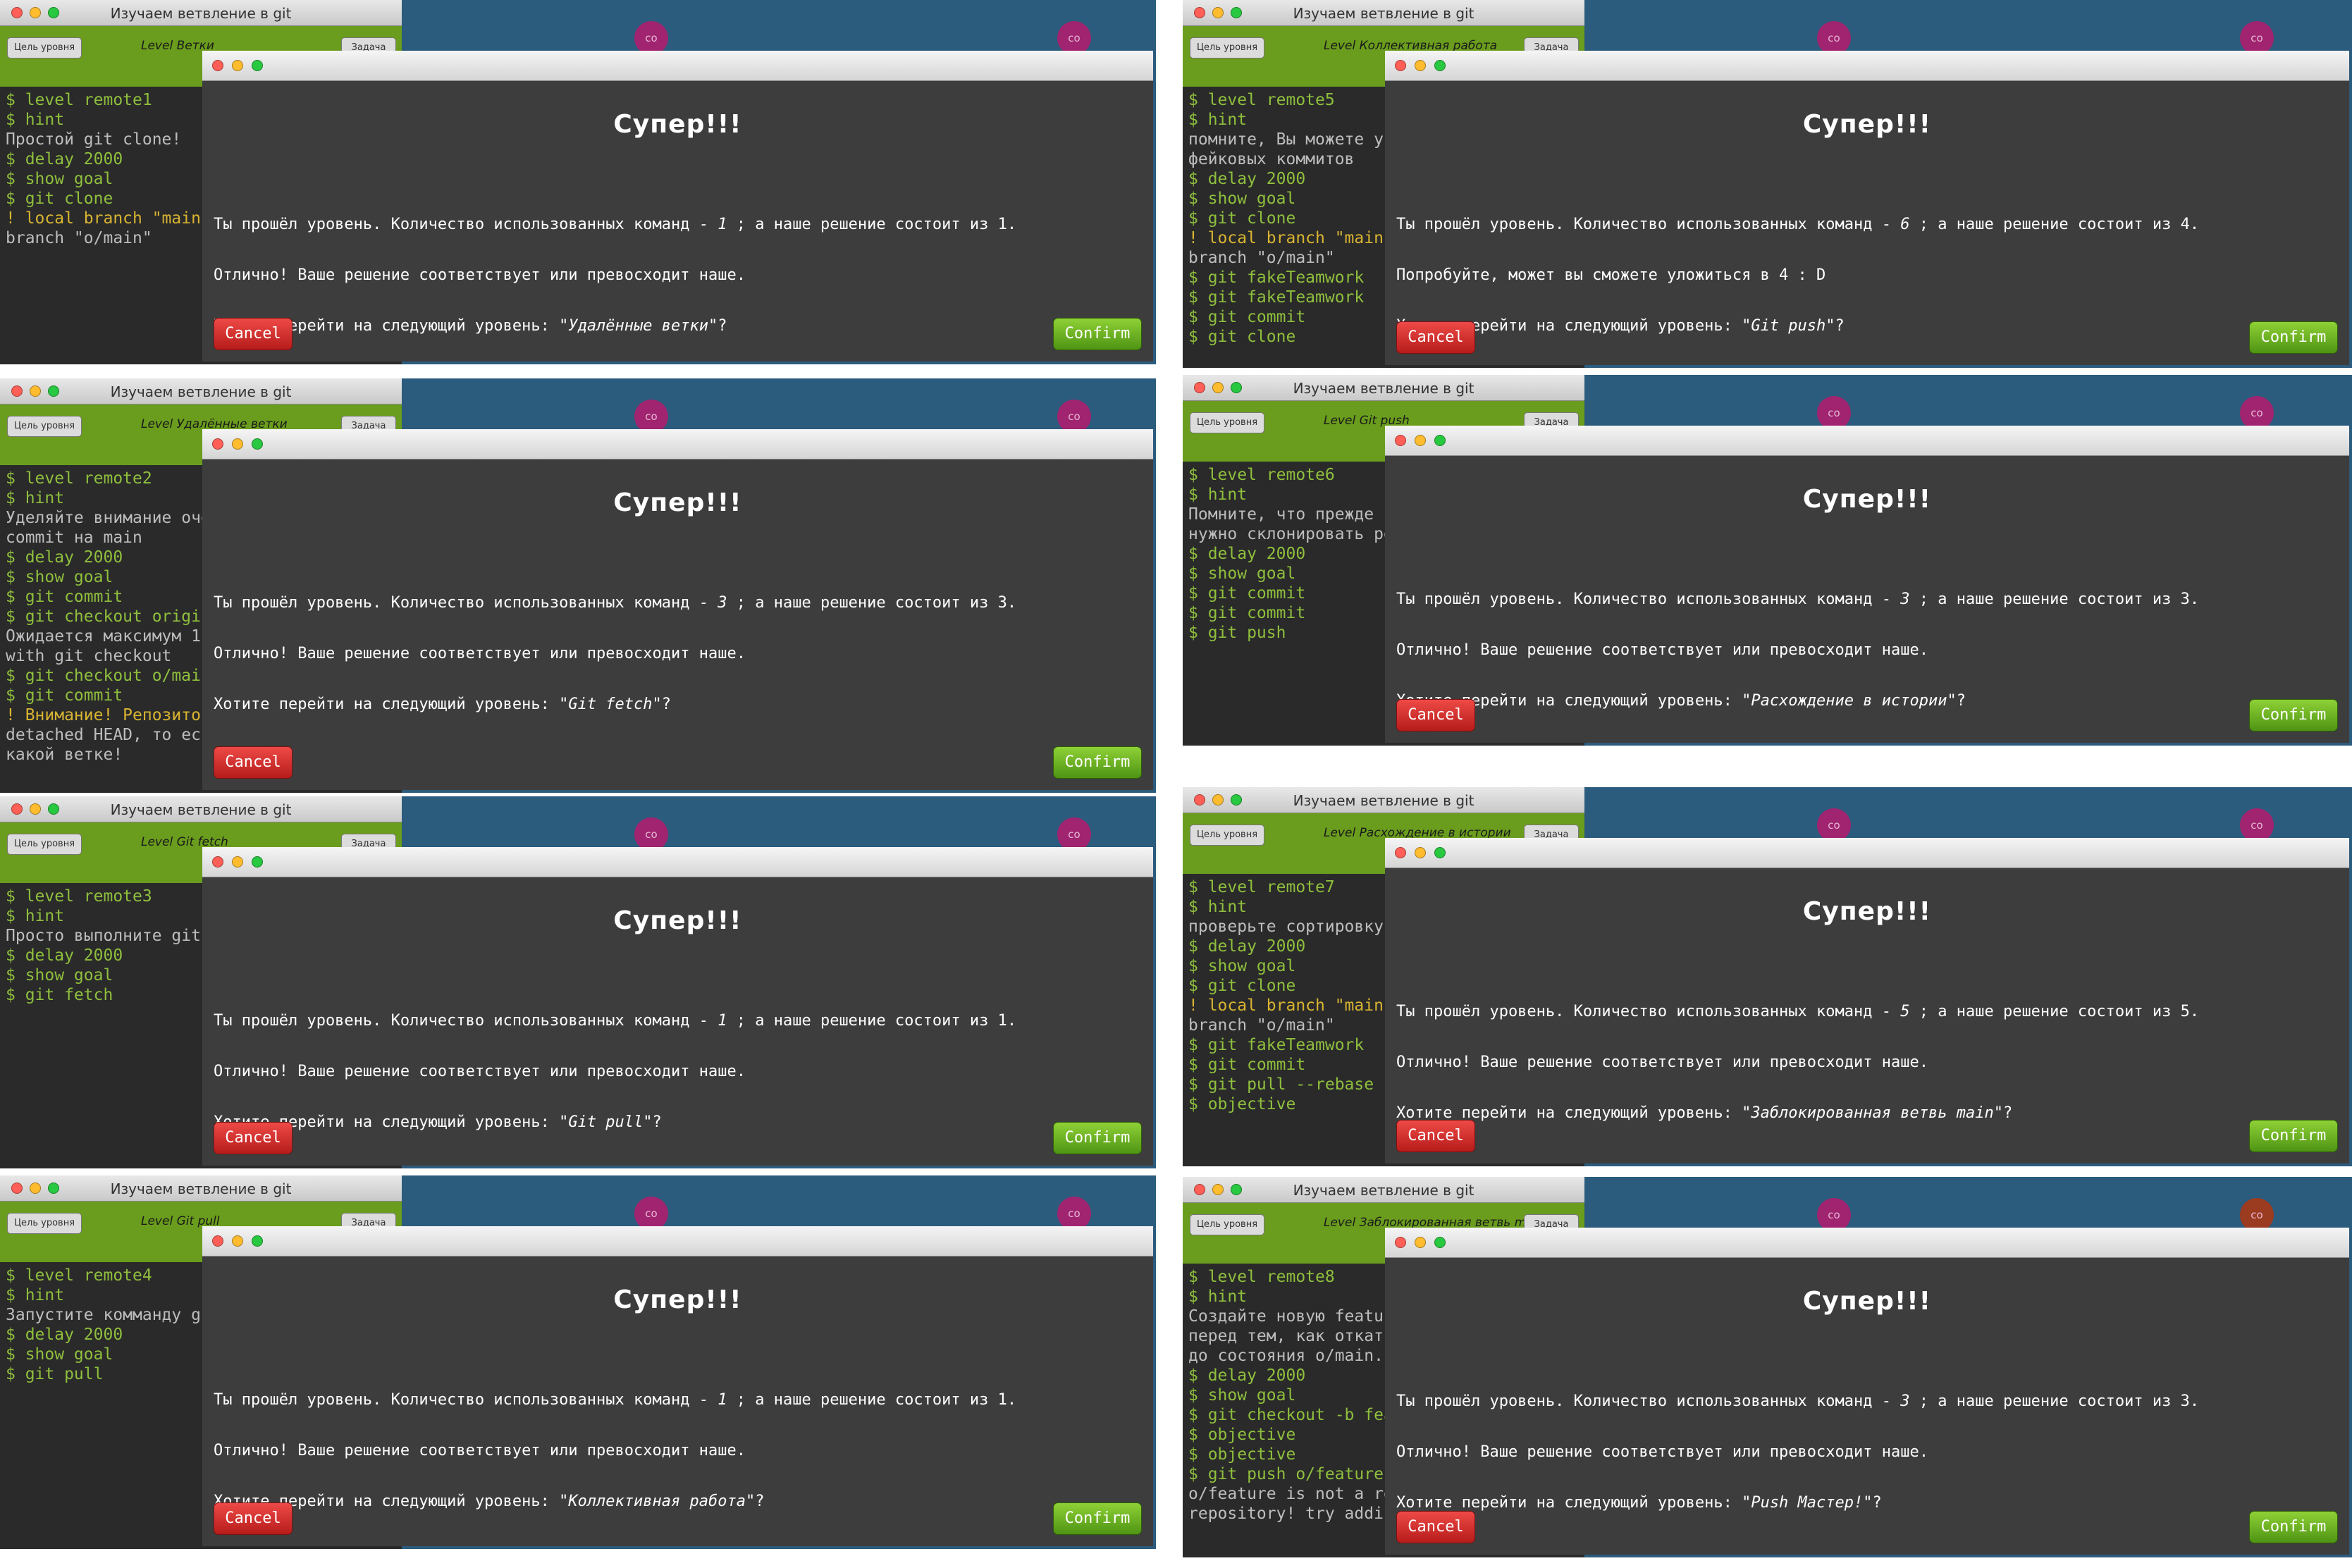 The height and width of the screenshot is (1568, 2352). Describe the element at coordinates (1849, 701) in the screenshot. I see `next-level-name: "Расхождение в истории"` at that location.